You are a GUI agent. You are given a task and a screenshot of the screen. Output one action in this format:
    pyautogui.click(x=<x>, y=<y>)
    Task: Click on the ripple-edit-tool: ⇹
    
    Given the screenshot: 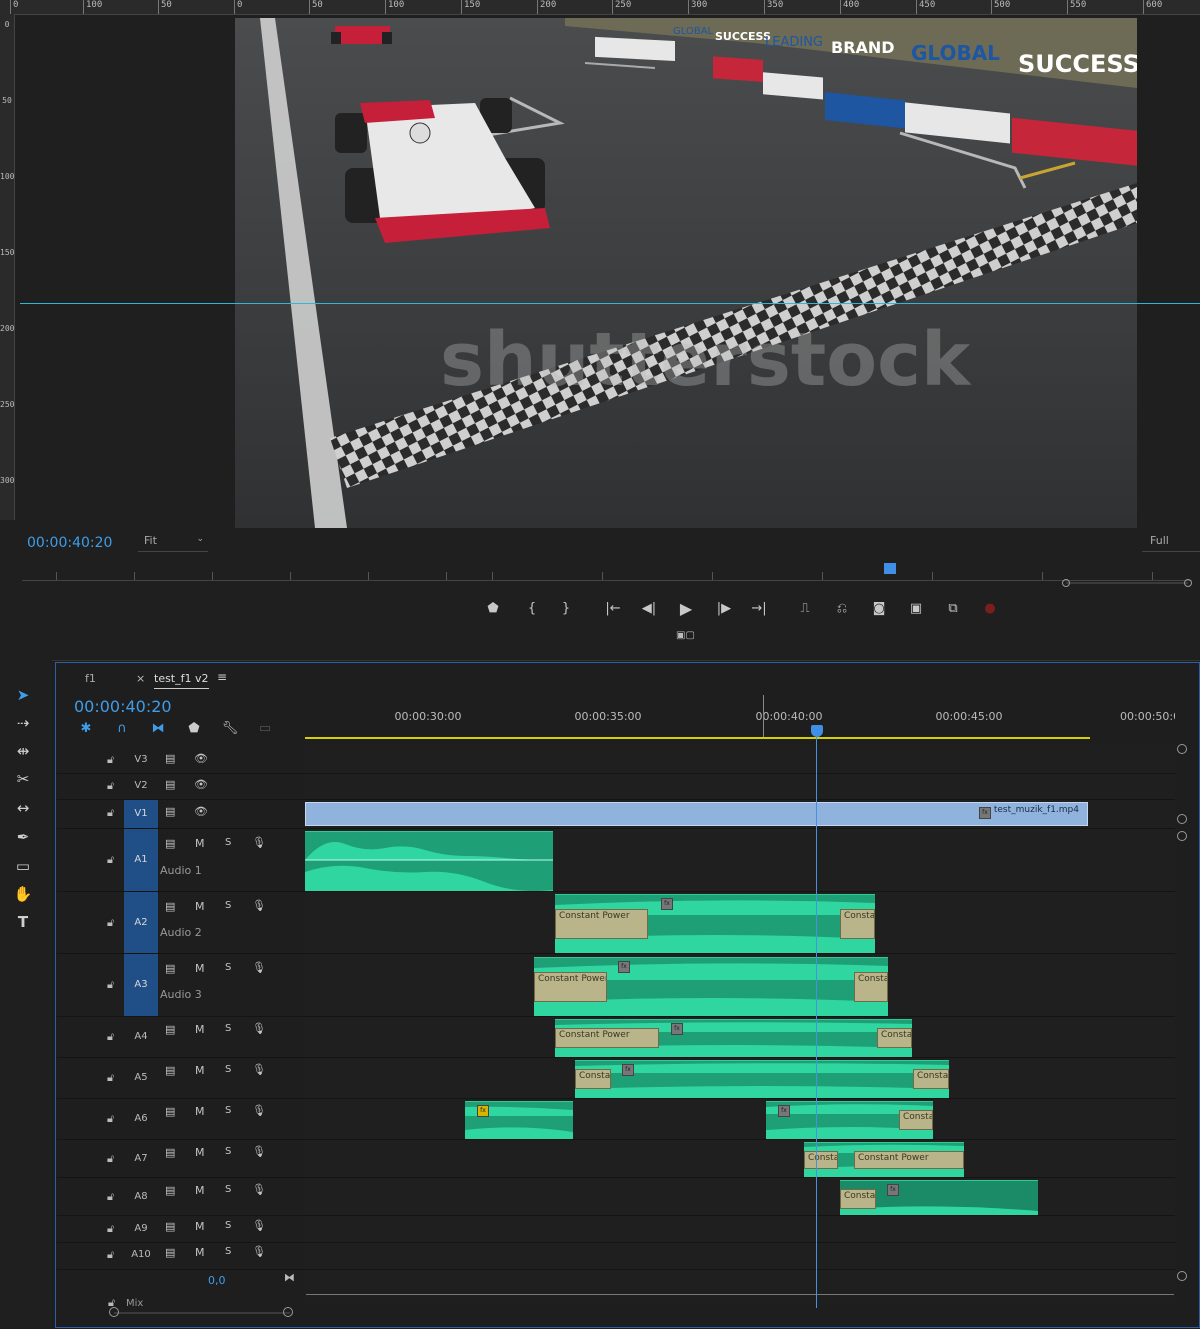 What is the action you would take?
    pyautogui.click(x=23, y=751)
    